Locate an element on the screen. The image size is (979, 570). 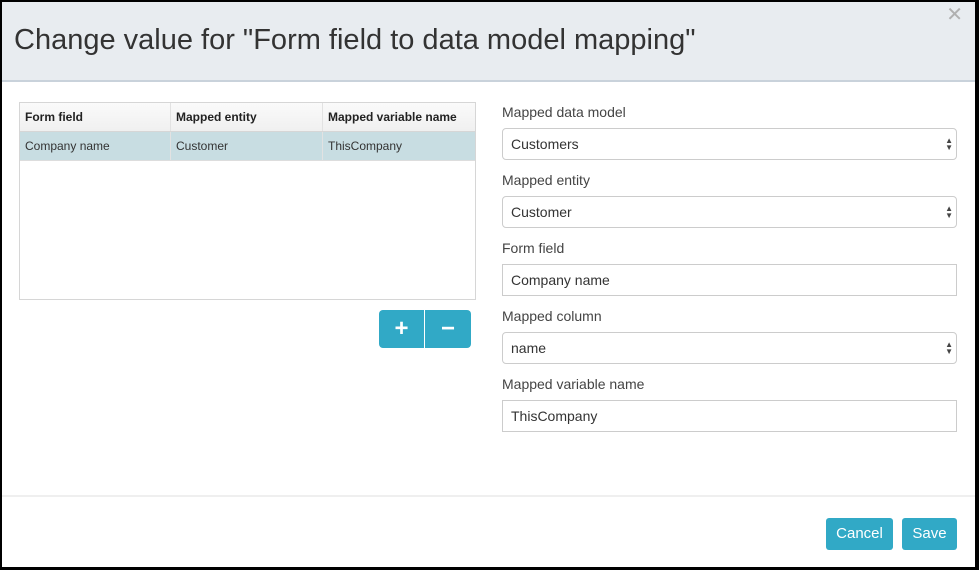
field-mapped-entity: Mapped entity Customer ▲ ▼ is located at coordinates (729, 199).